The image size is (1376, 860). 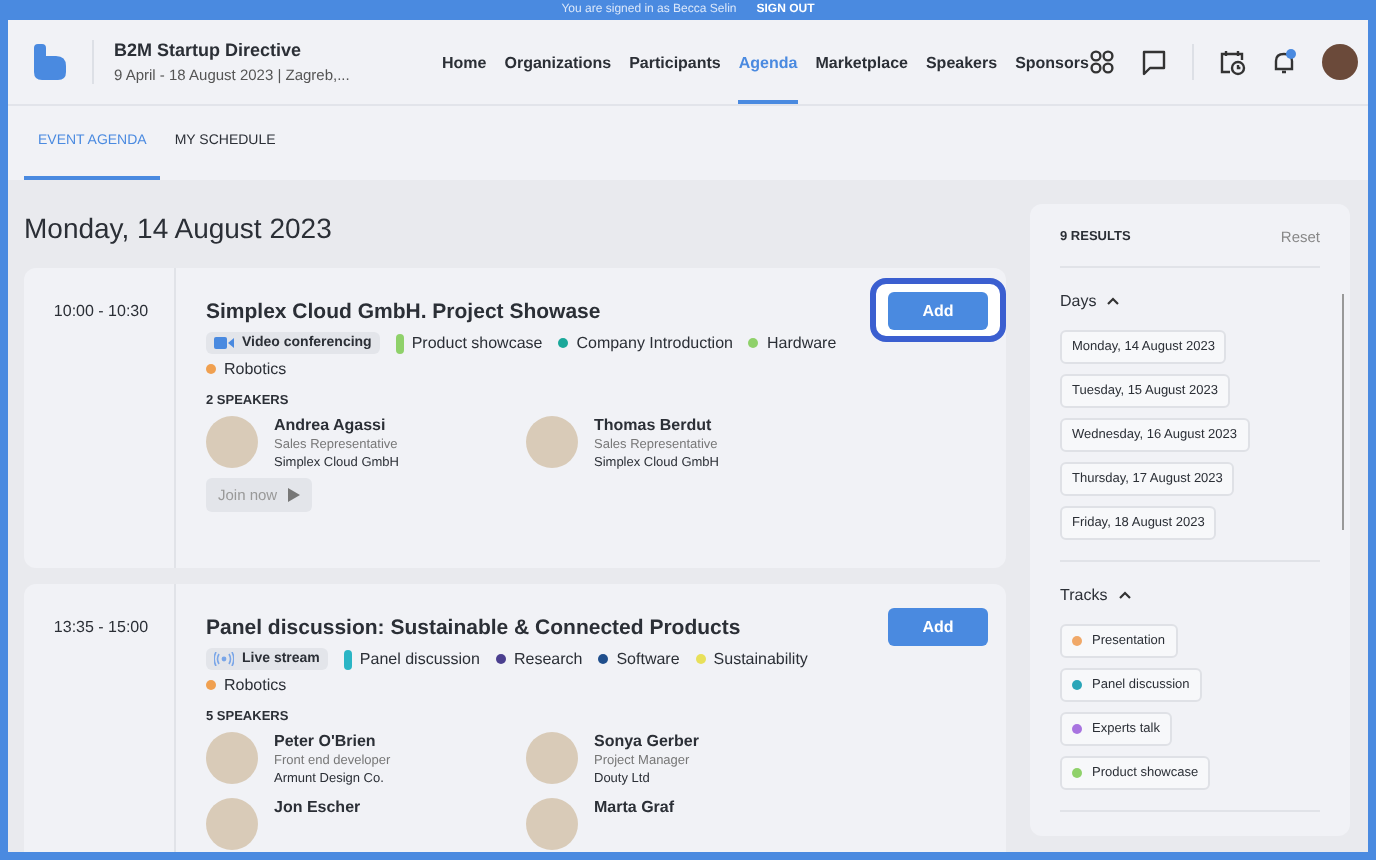 I want to click on tag-label: Product showcase, so click(x=477, y=343).